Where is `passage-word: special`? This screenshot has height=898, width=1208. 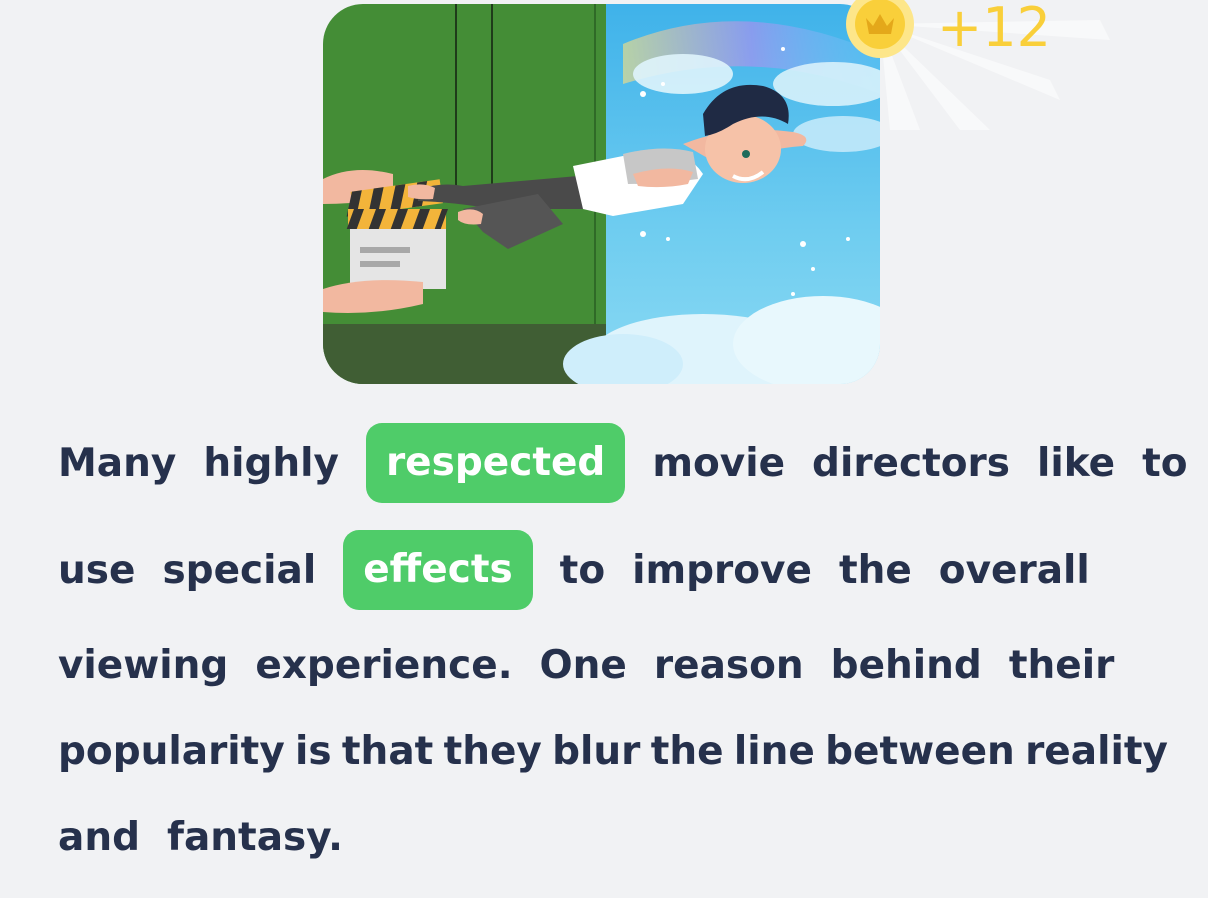 passage-word: special is located at coordinates (239, 570).